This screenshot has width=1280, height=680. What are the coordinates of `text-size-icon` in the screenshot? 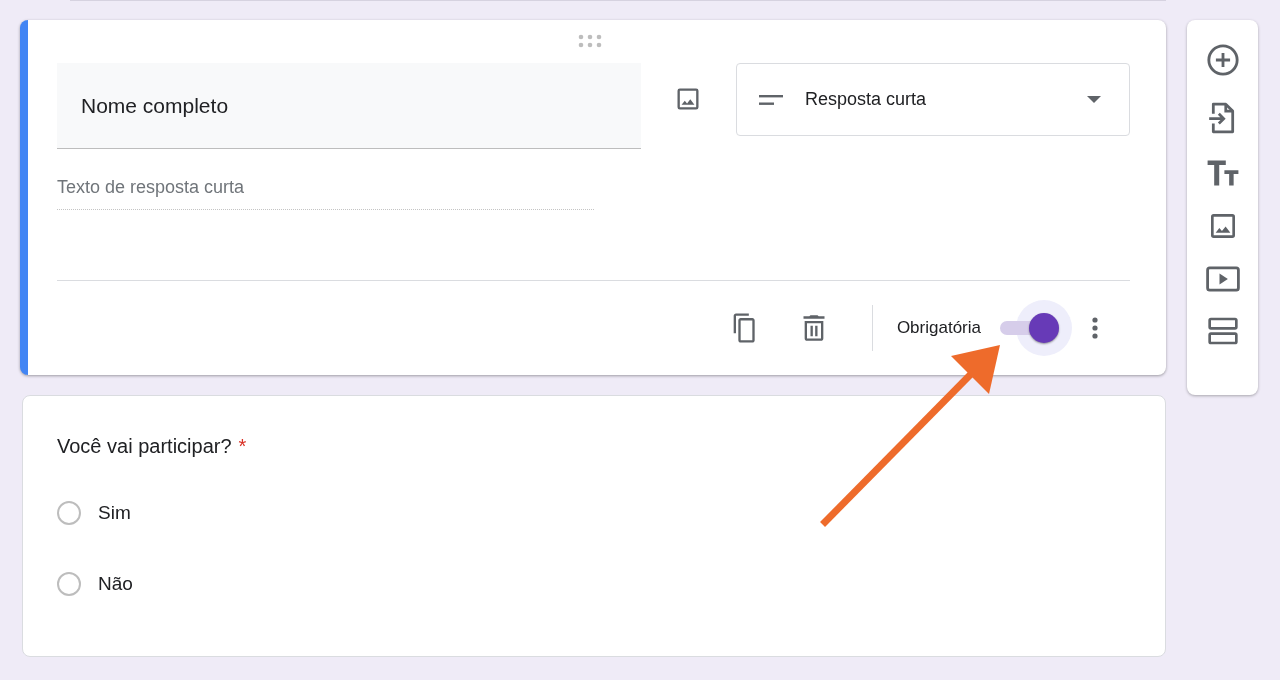 It's located at (1222, 173).